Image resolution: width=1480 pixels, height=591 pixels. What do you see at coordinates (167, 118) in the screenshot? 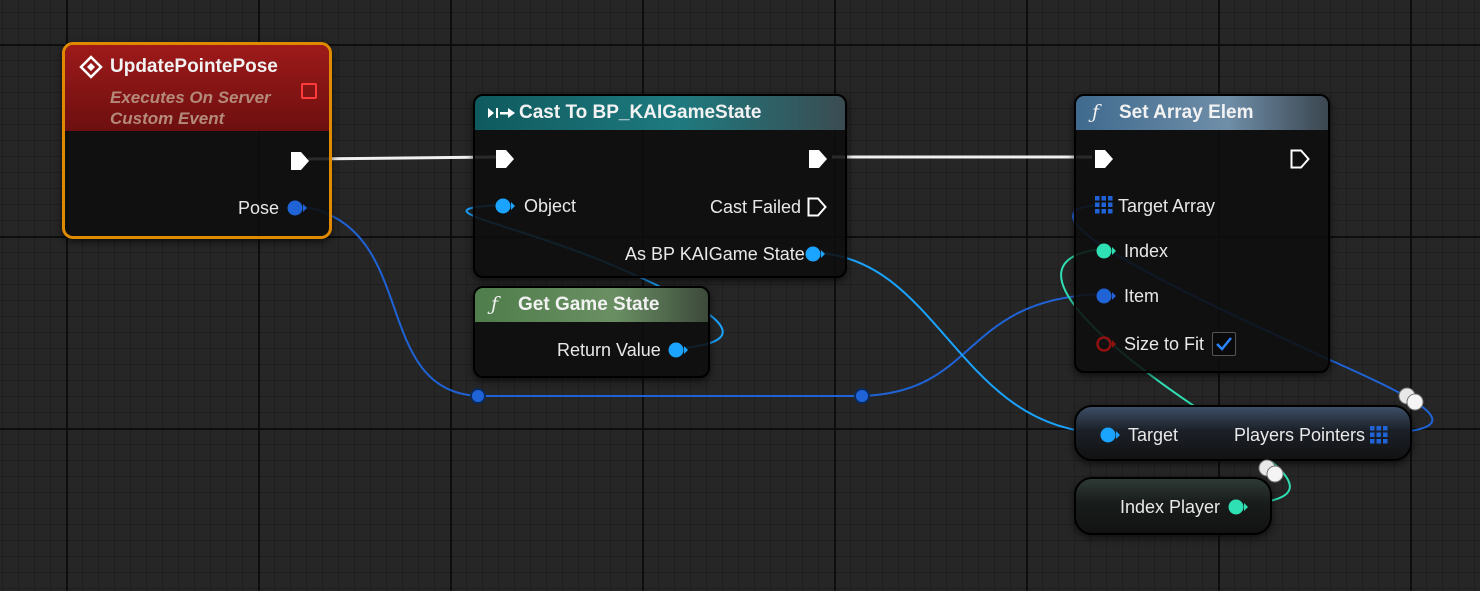
I see `event-subtitle-custom: Custom Event` at bounding box center [167, 118].